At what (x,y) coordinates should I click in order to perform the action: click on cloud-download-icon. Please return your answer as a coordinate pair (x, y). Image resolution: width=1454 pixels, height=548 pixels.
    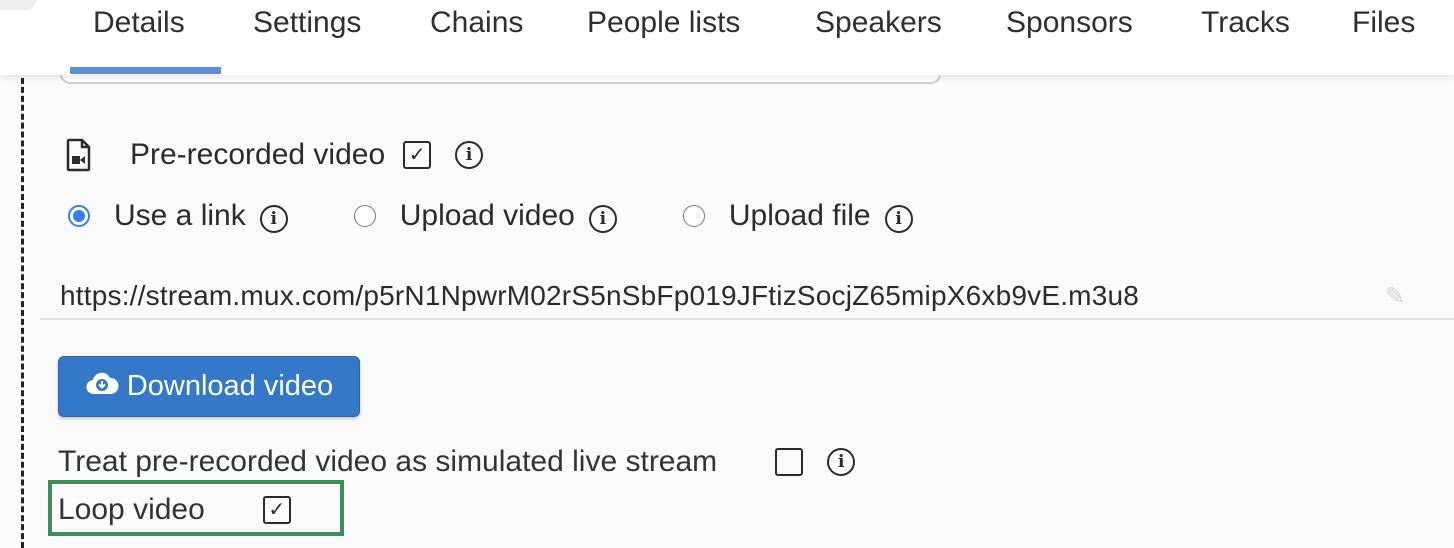
    Looking at the image, I should click on (102, 387).